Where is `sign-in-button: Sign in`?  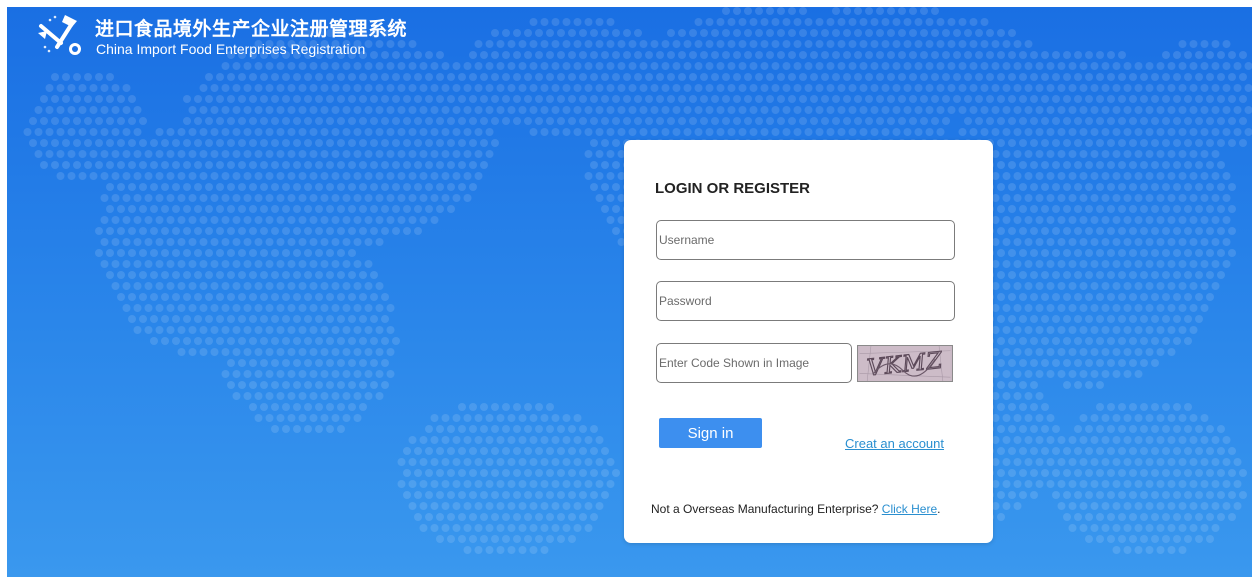
sign-in-button: Sign in is located at coordinates (710, 433).